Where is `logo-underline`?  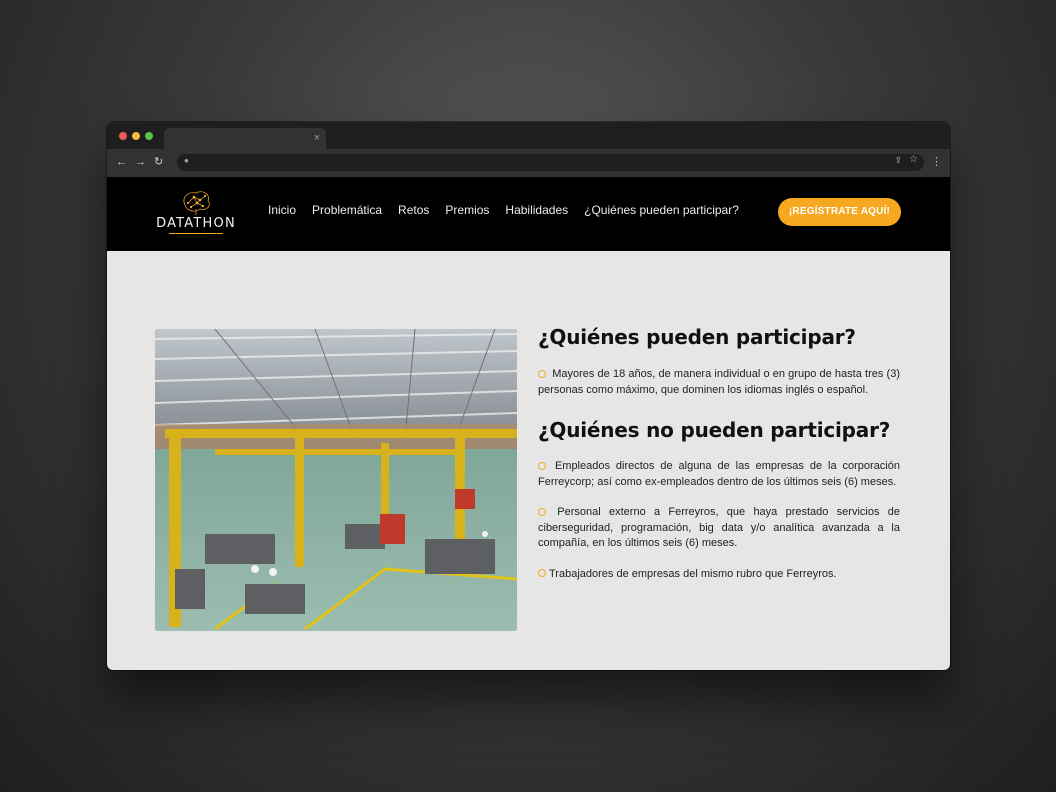 logo-underline is located at coordinates (196, 233).